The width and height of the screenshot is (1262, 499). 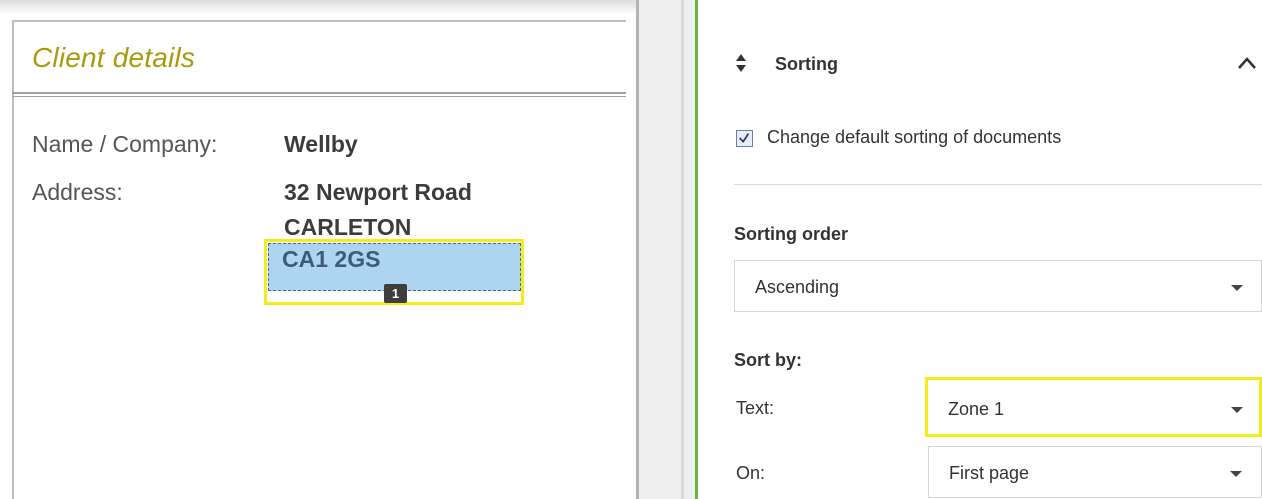 What do you see at coordinates (768, 360) in the screenshot?
I see `sort-by-label: Sort by:` at bounding box center [768, 360].